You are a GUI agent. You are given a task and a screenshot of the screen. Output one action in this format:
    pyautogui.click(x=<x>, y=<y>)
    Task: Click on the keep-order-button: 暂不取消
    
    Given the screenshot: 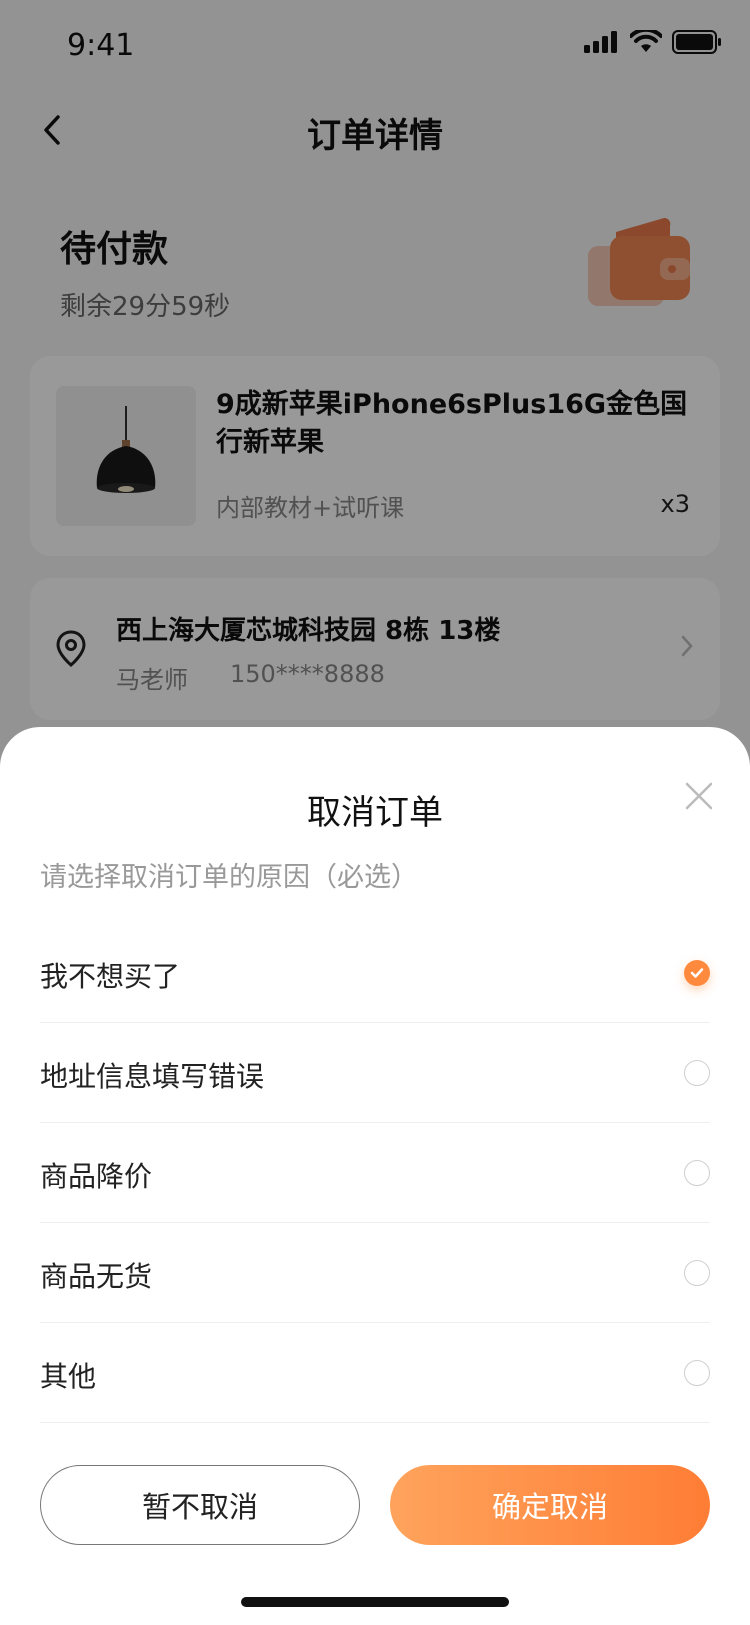 What is the action you would take?
    pyautogui.click(x=200, y=1505)
    